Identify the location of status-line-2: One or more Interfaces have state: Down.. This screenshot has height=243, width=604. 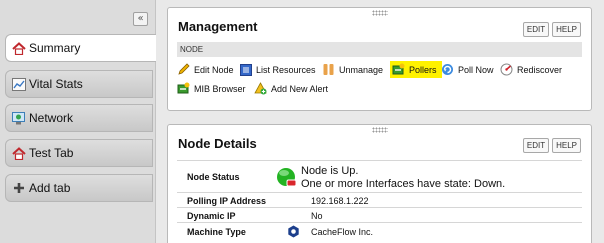
(403, 184).